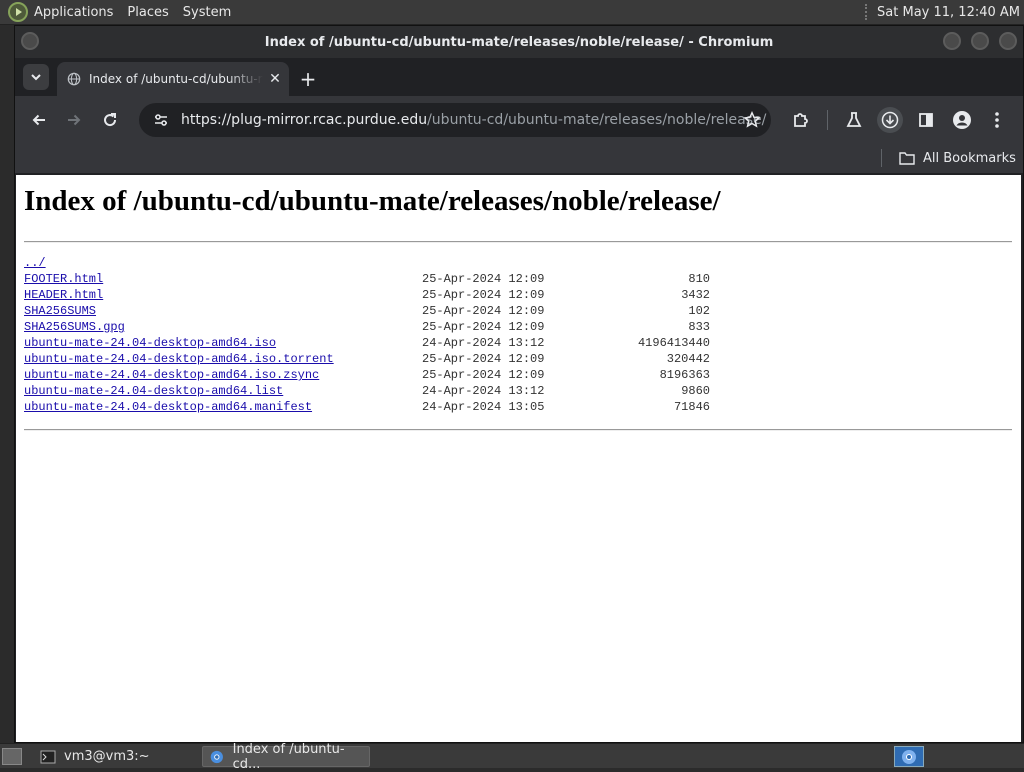  What do you see at coordinates (304, 120) in the screenshot?
I see `url-host: https://plug-mirror.rcac.purdue.edu` at bounding box center [304, 120].